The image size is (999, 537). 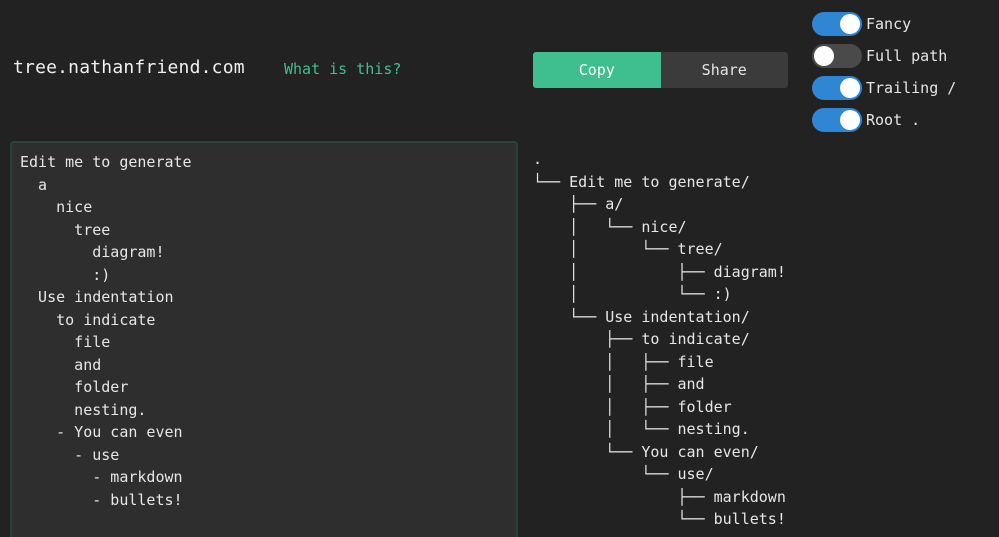 I want to click on options-panel: Fancy Full path Trailing / Root ., so click(x=884, y=72).